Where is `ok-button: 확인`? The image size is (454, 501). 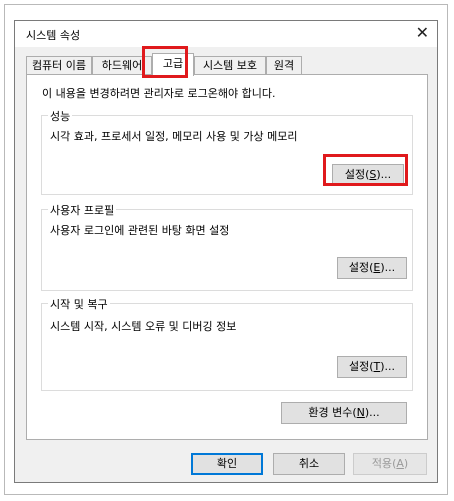 ok-button: 확인 is located at coordinates (227, 464).